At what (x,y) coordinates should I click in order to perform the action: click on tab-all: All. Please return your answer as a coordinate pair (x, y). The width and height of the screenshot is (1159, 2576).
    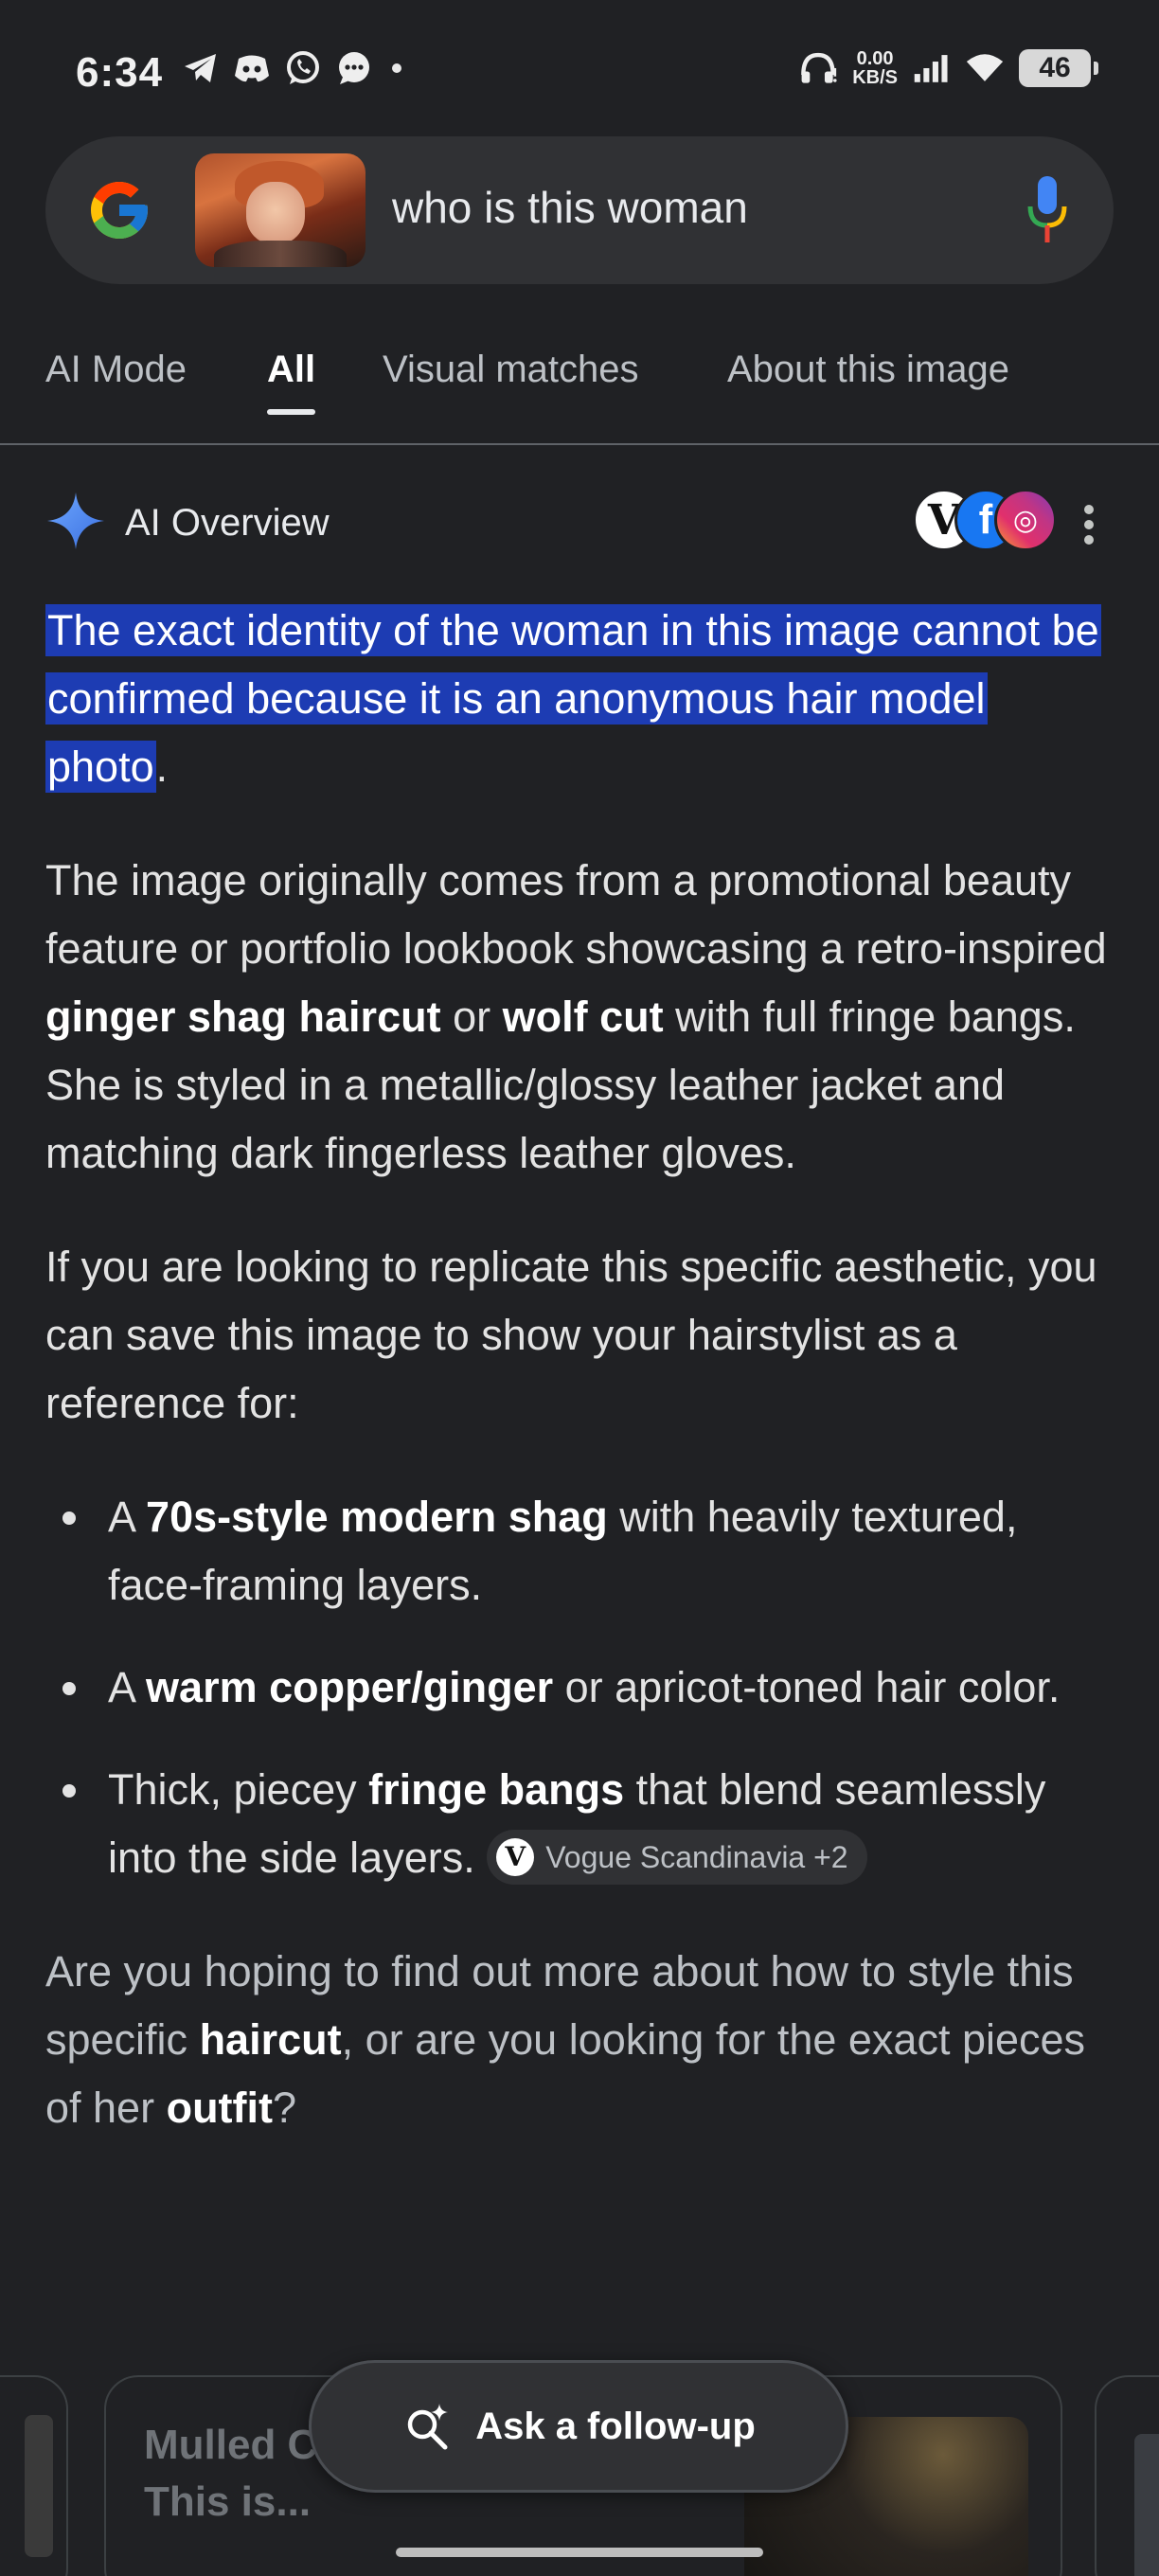
    Looking at the image, I should click on (292, 382).